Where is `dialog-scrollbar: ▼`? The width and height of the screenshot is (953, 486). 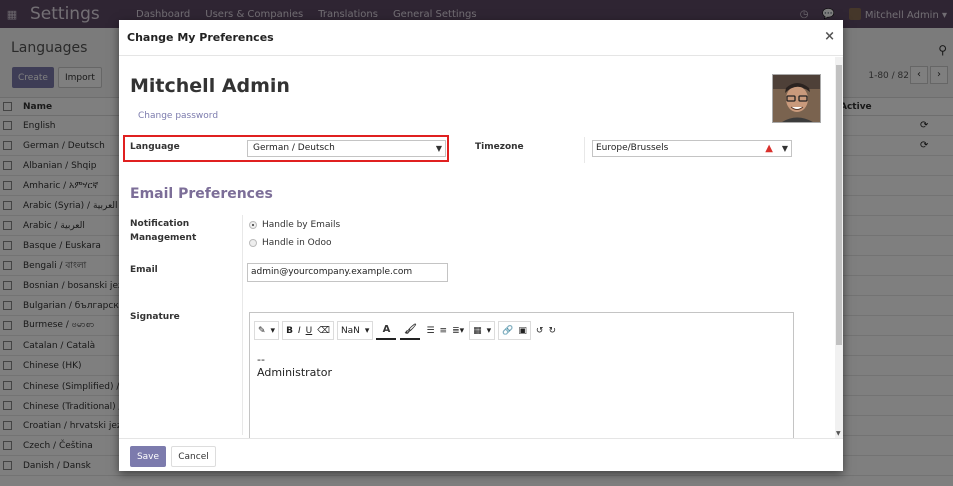
dialog-scrollbar: ▼ is located at coordinates (839, 247).